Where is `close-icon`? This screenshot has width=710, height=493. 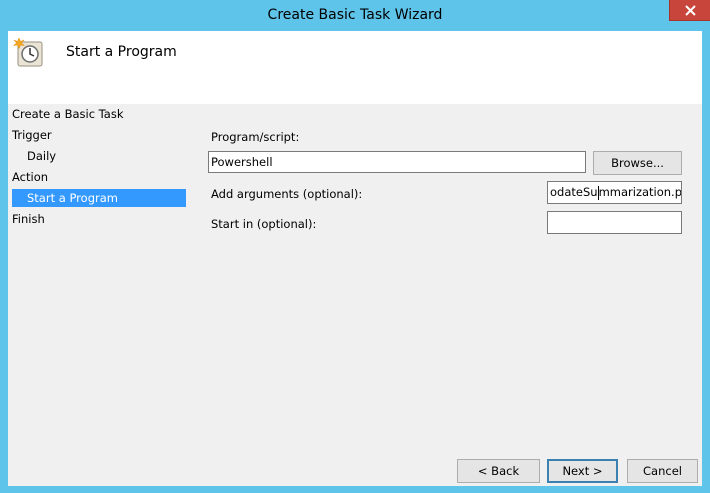 close-icon is located at coordinates (690, 10).